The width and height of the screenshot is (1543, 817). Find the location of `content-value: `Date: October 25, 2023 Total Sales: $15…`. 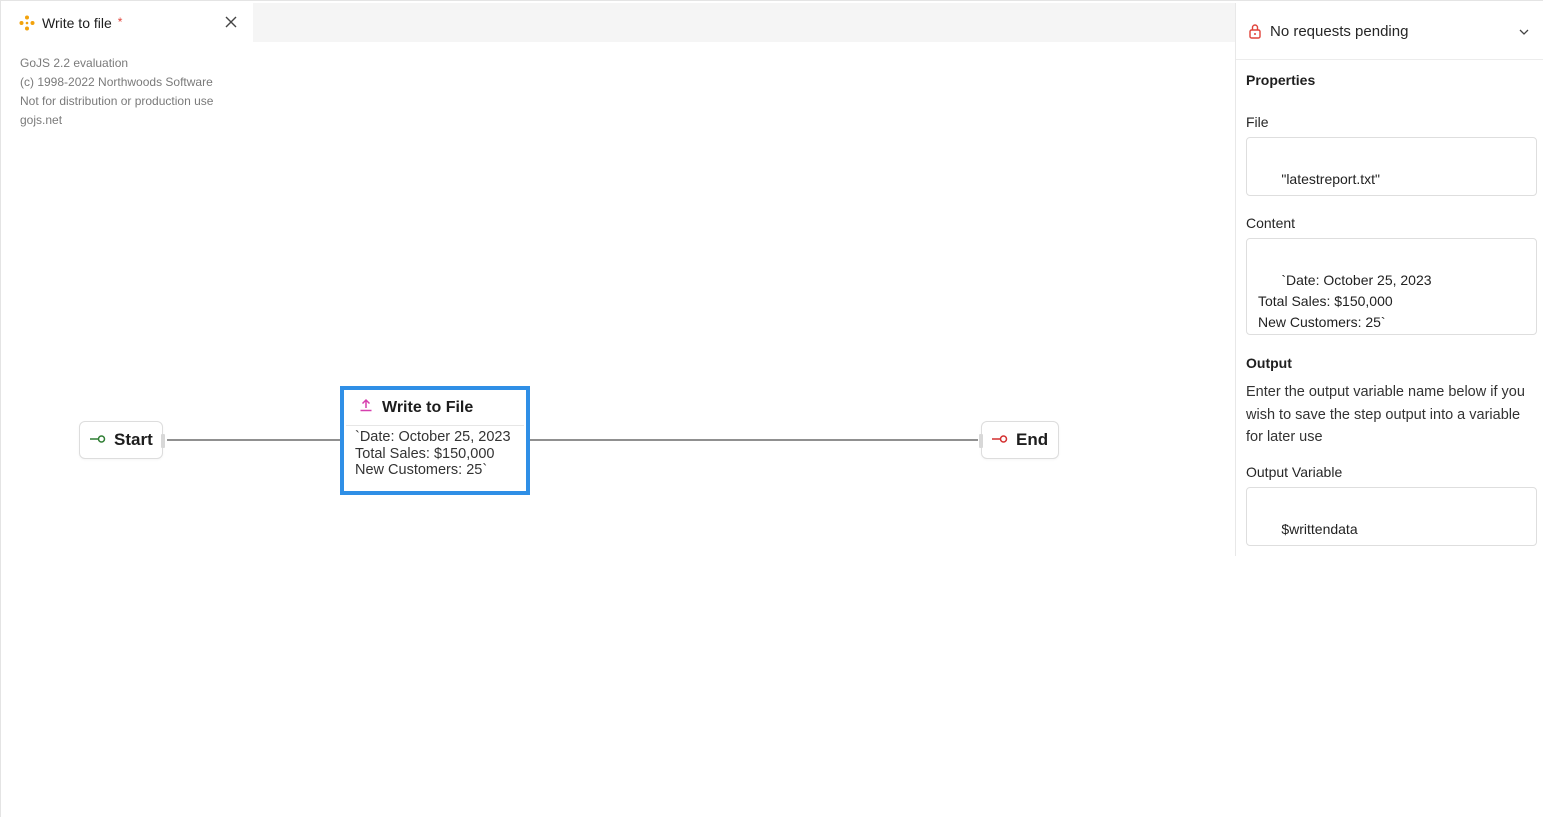

content-value: `Date: October 25, 2023 Total Sales: $15… is located at coordinates (1345, 301).